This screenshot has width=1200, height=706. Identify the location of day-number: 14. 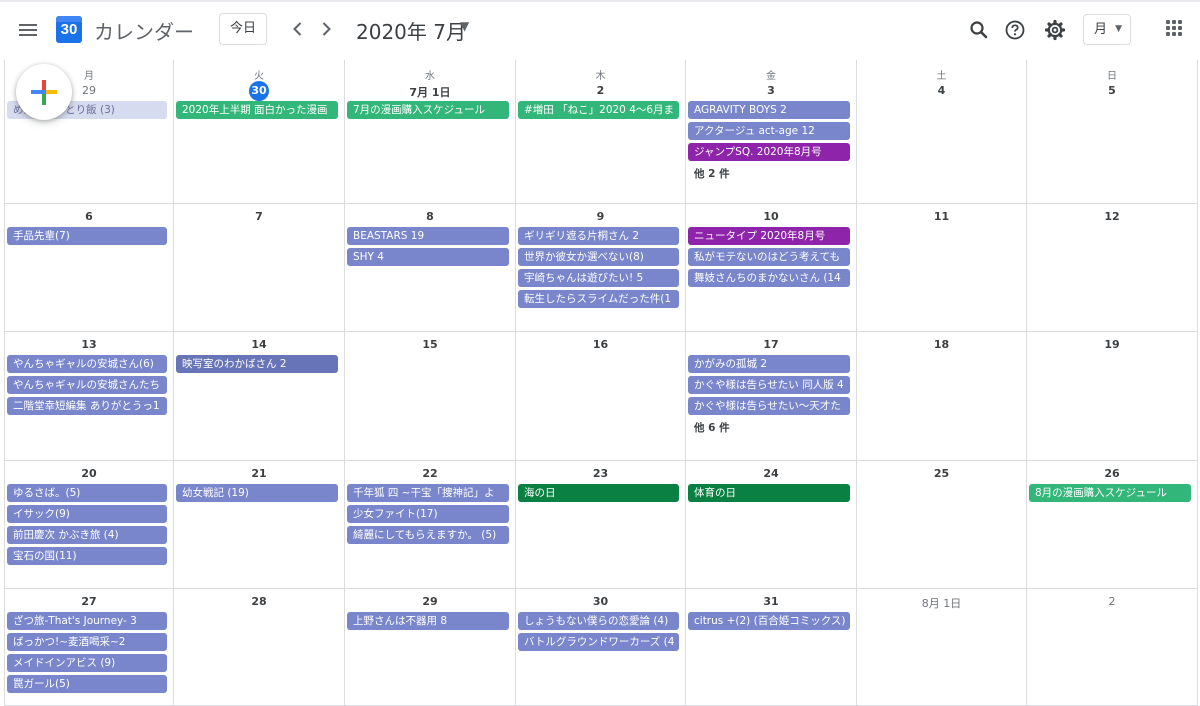
(259, 344).